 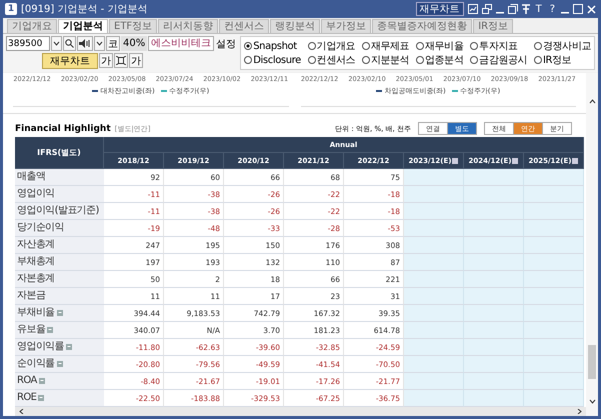 I want to click on font-smaller-button: 가, so click(x=106, y=60).